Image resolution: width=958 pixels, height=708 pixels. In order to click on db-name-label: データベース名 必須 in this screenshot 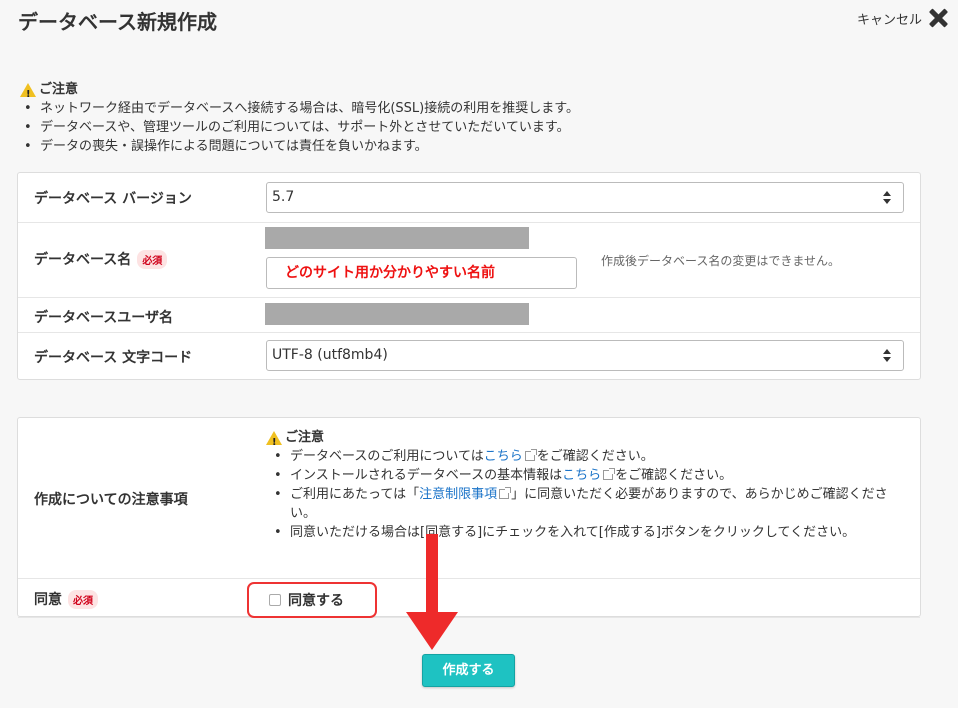, I will do `click(101, 259)`.